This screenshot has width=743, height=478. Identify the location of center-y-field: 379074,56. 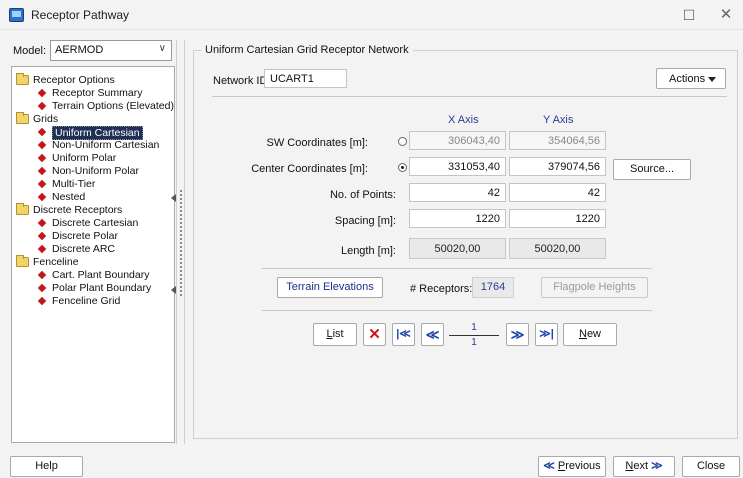
(557, 166).